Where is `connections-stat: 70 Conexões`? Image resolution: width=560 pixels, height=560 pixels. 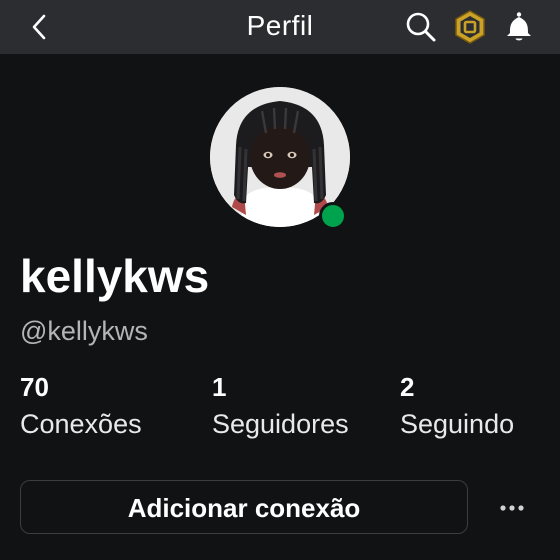
connections-stat: 70 Conexões is located at coordinates (81, 407).